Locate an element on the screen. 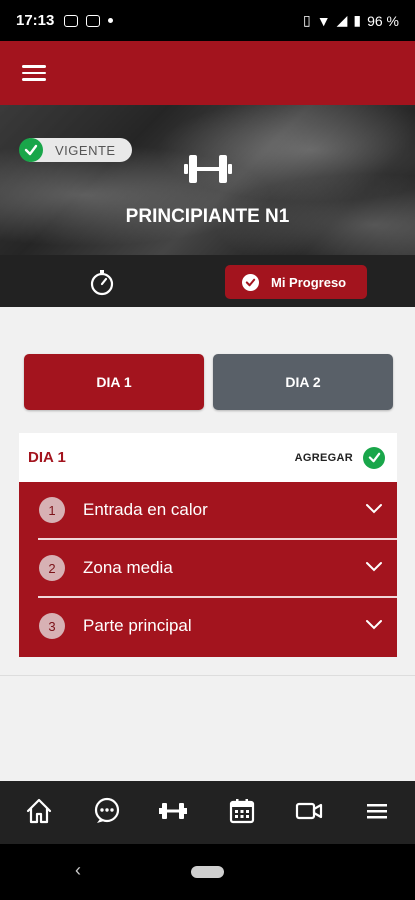 Image resolution: width=415 pixels, height=900 pixels. section-item: 3 Parte principal is located at coordinates (208, 626).